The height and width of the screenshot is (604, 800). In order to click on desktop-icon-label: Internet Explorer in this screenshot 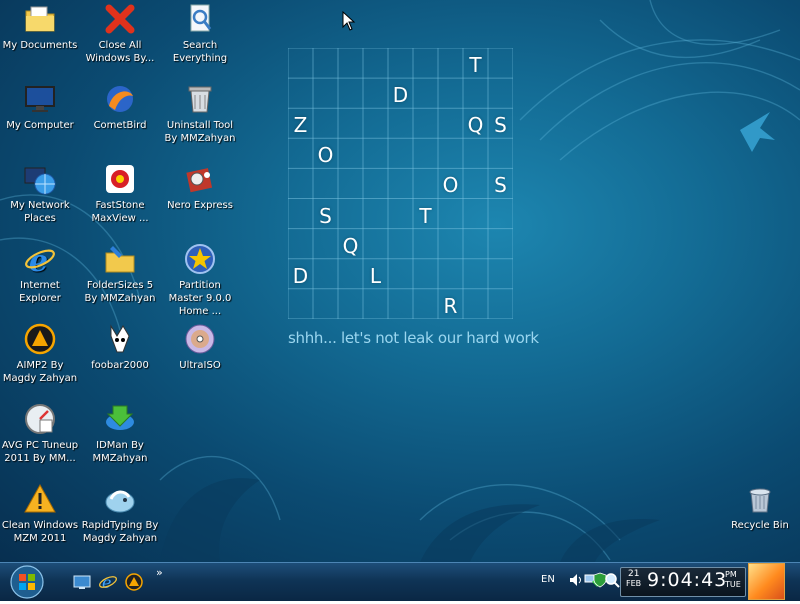, I will do `click(40, 292)`.